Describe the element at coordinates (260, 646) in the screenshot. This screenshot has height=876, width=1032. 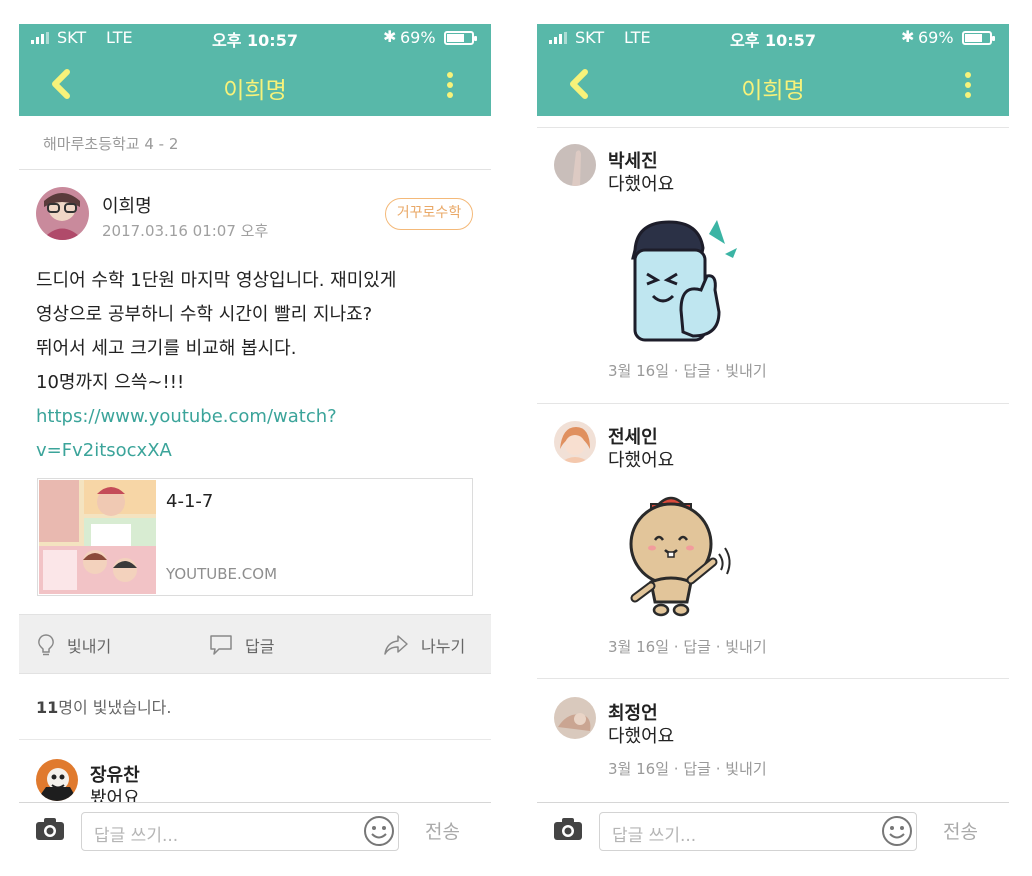
I see `reply-label: 답글` at that location.